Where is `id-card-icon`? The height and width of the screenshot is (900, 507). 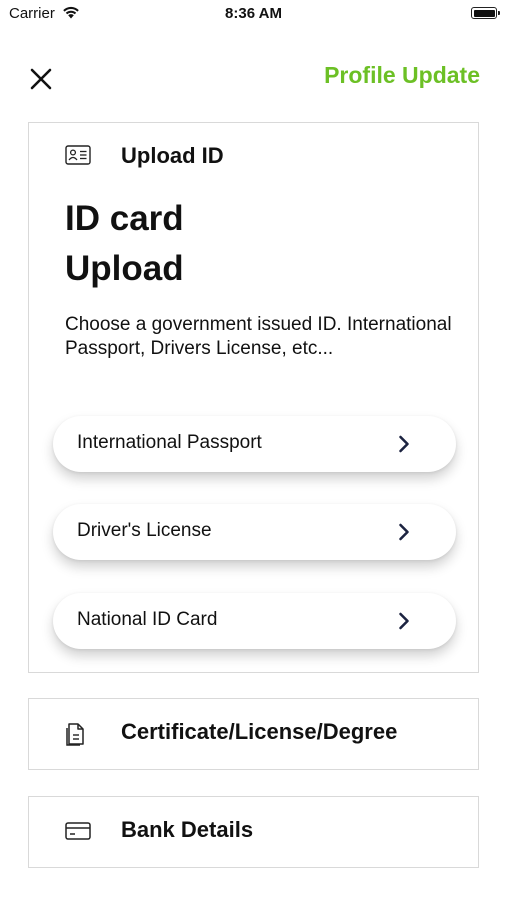
id-card-icon is located at coordinates (78, 155).